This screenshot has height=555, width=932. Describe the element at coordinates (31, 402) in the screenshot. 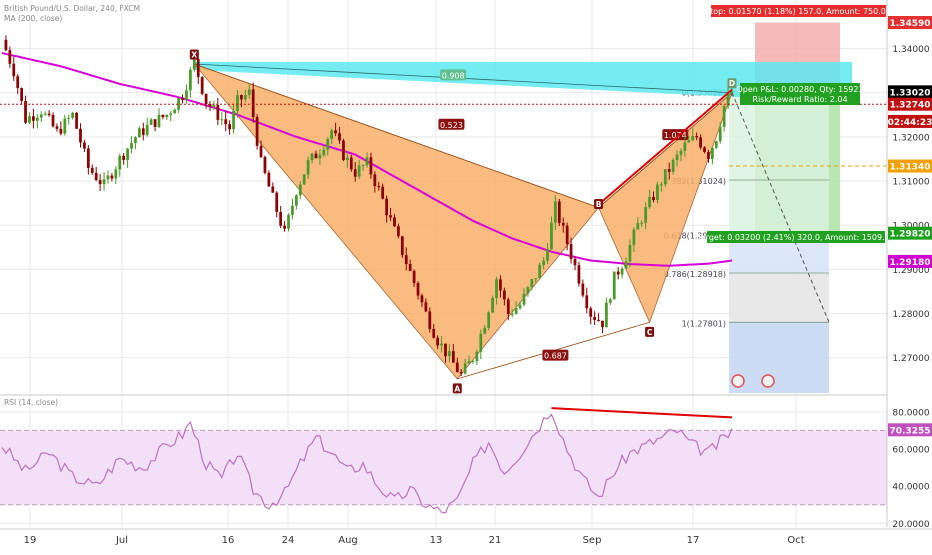

I see `rsi-legend: RSI (14, close)` at that location.